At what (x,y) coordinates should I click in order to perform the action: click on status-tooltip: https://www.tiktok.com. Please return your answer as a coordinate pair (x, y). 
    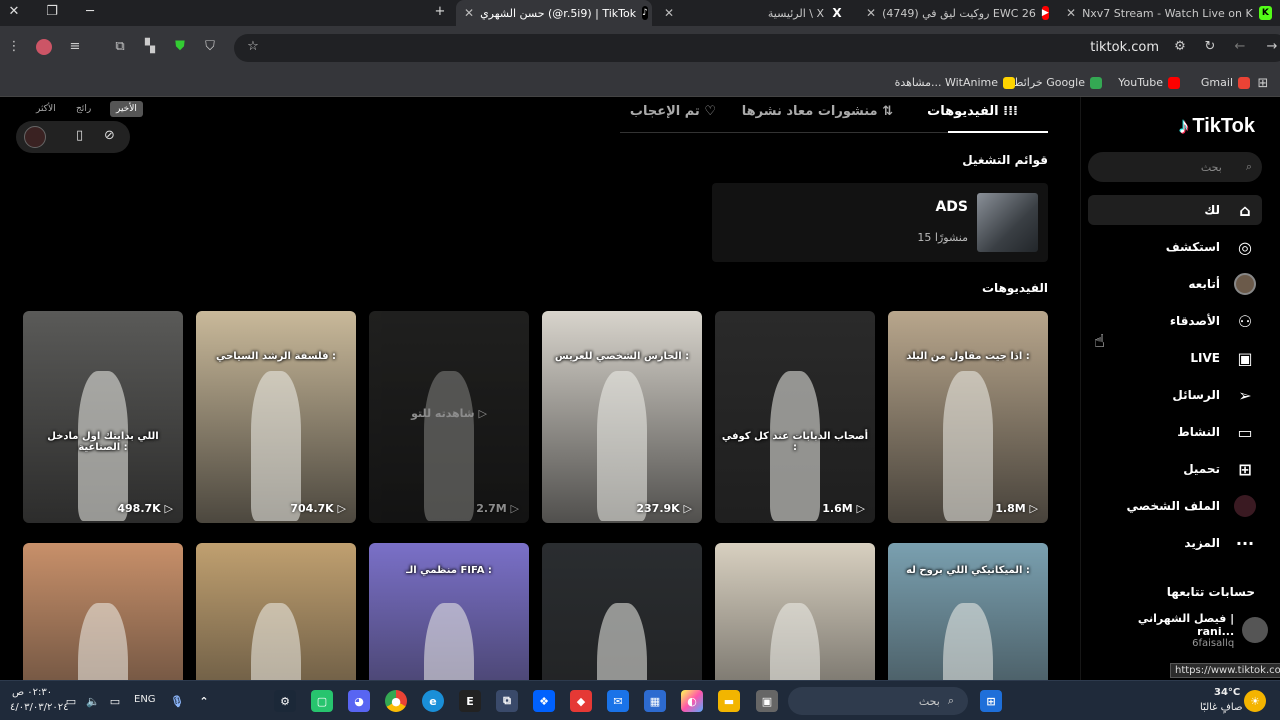
    Looking at the image, I should click on (1225, 670).